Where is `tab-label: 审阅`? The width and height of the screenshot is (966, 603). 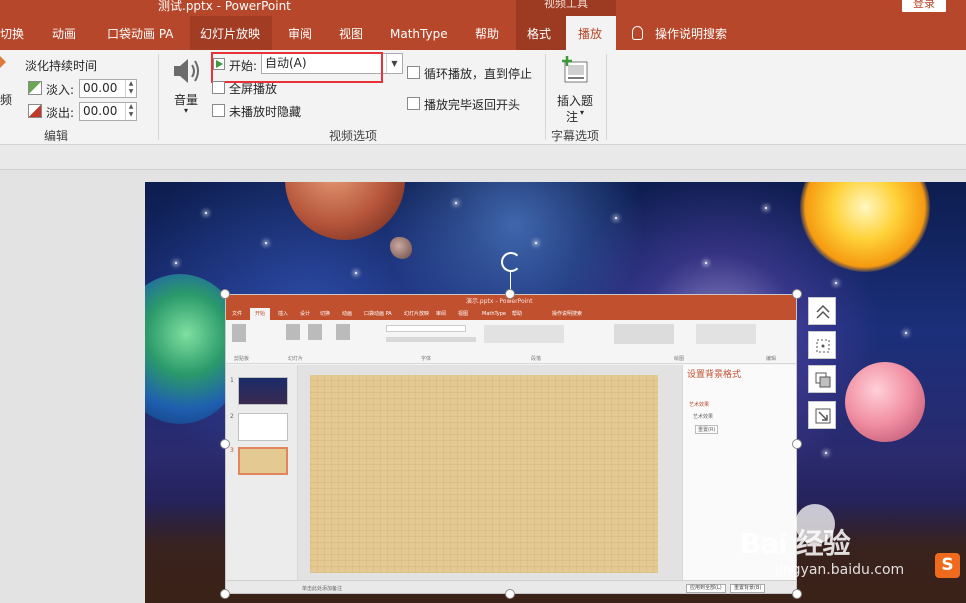 tab-label: 审阅 is located at coordinates (300, 34).